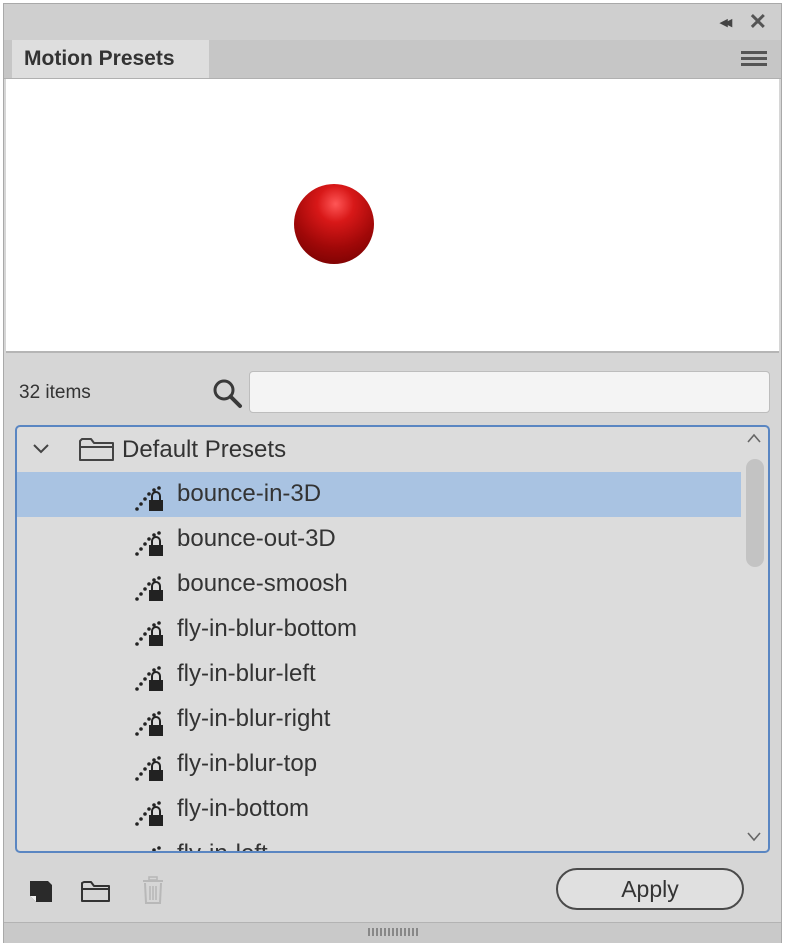  Describe the element at coordinates (379, 629) in the screenshot. I see `preset-item-fly-in-blur-bottom: fly-in-blur-bottom` at that location.